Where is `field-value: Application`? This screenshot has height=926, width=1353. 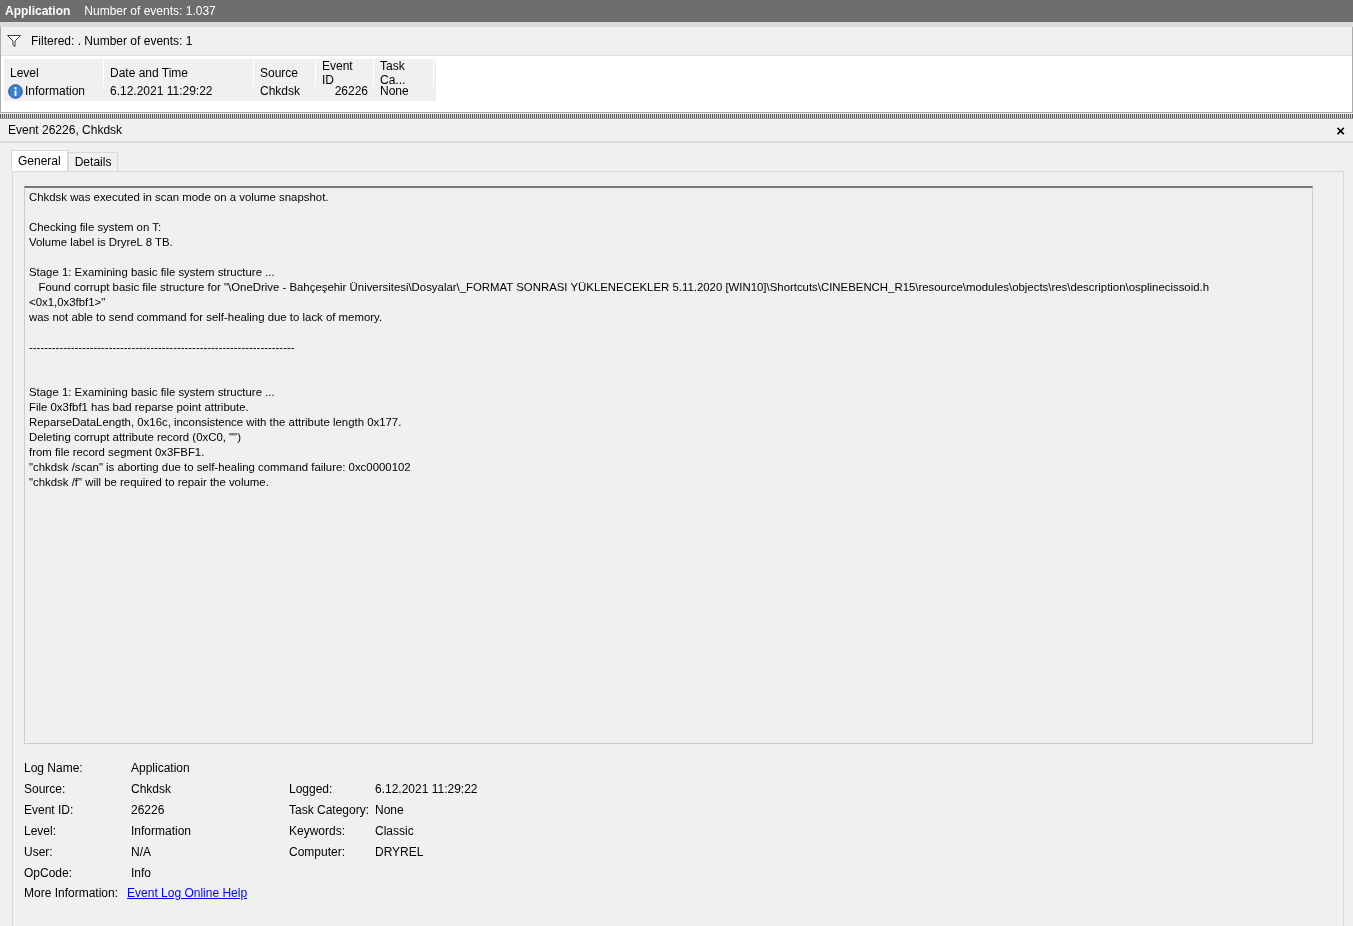 field-value: Application is located at coordinates (161, 768).